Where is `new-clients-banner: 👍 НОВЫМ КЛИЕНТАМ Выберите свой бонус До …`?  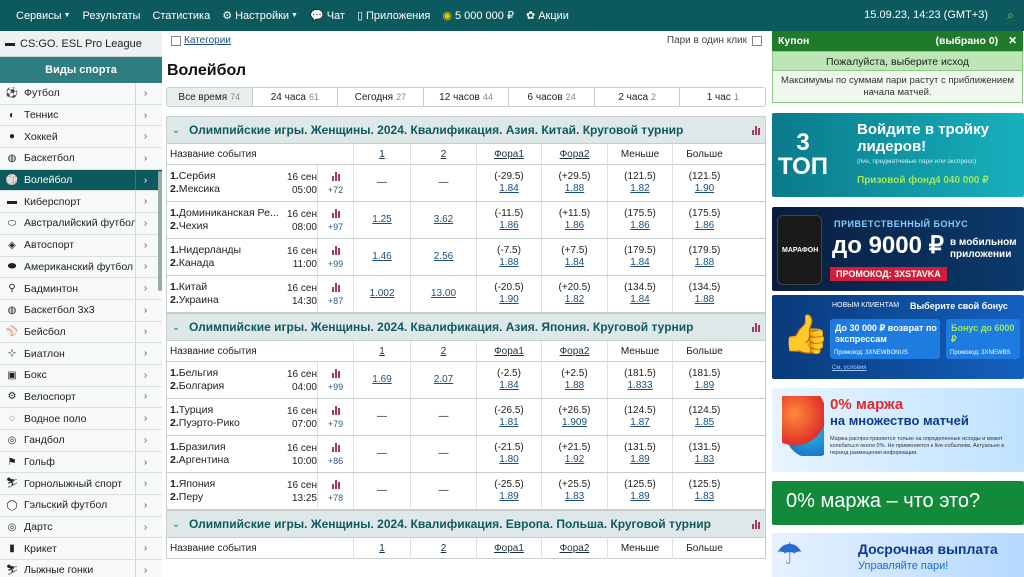 new-clients-banner: 👍 НОВЫМ КЛИЕНТАМ Выберите свой бонус До … is located at coordinates (898, 337).